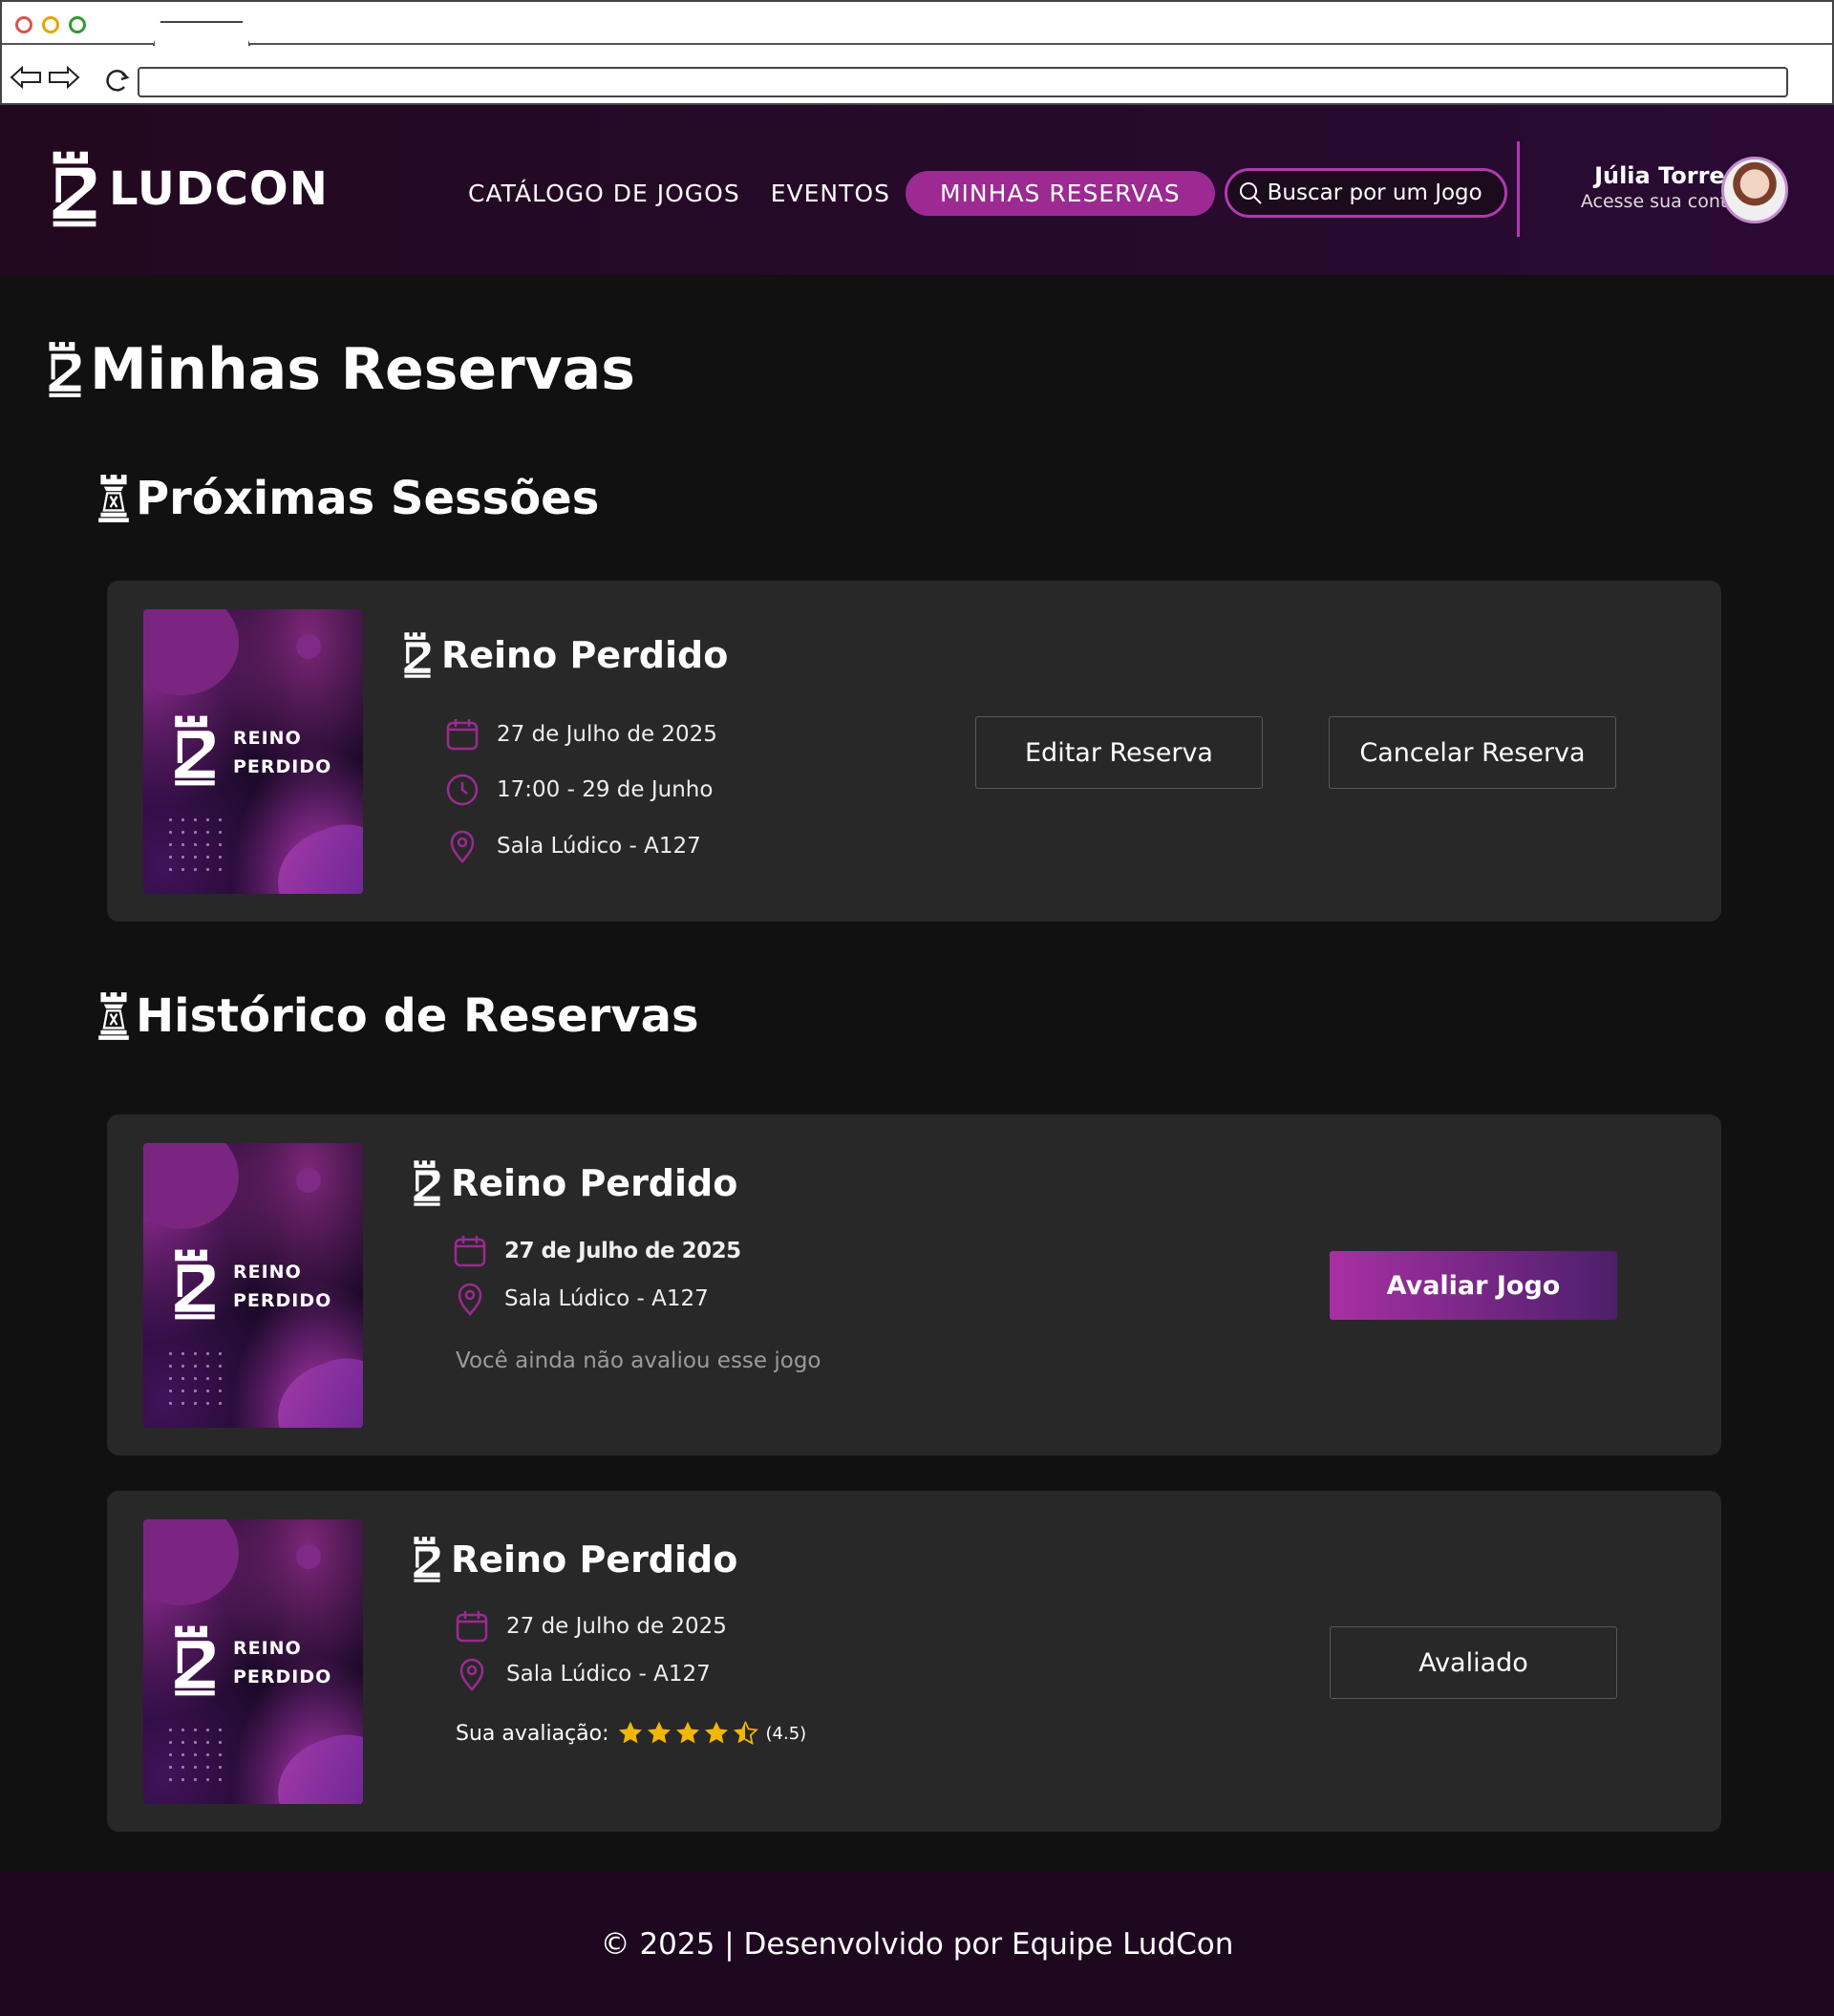 The width and height of the screenshot is (1834, 2016). I want to click on minimize-window-button, so click(50, 24).